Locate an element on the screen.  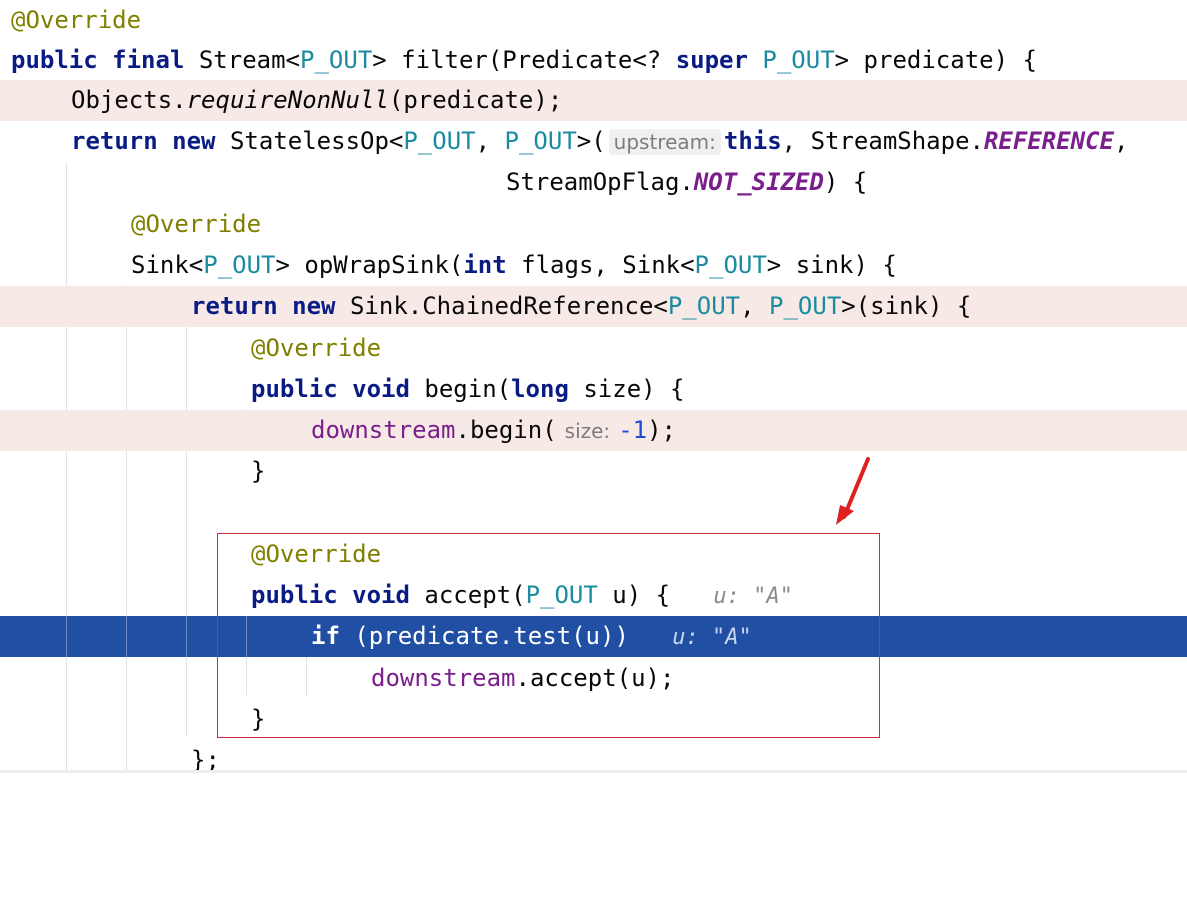
code-line-14: @Override is located at coordinates (593, 554).